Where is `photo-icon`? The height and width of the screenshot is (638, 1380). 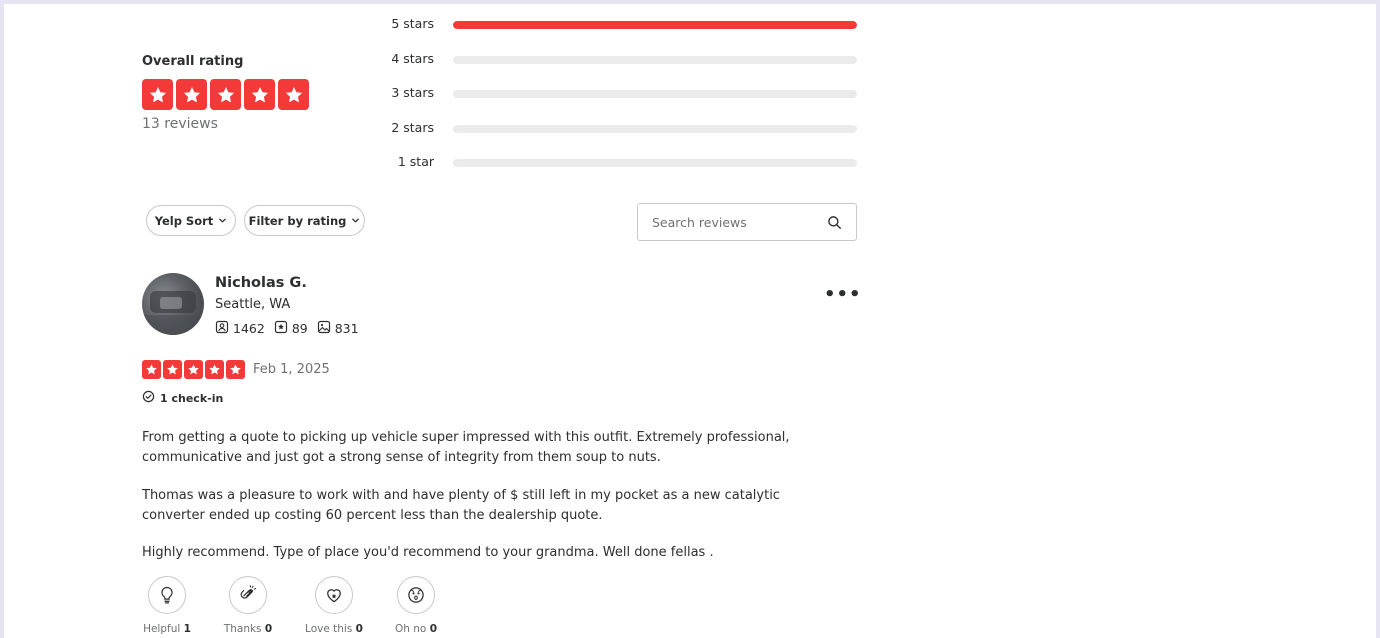
photo-icon is located at coordinates (324, 328).